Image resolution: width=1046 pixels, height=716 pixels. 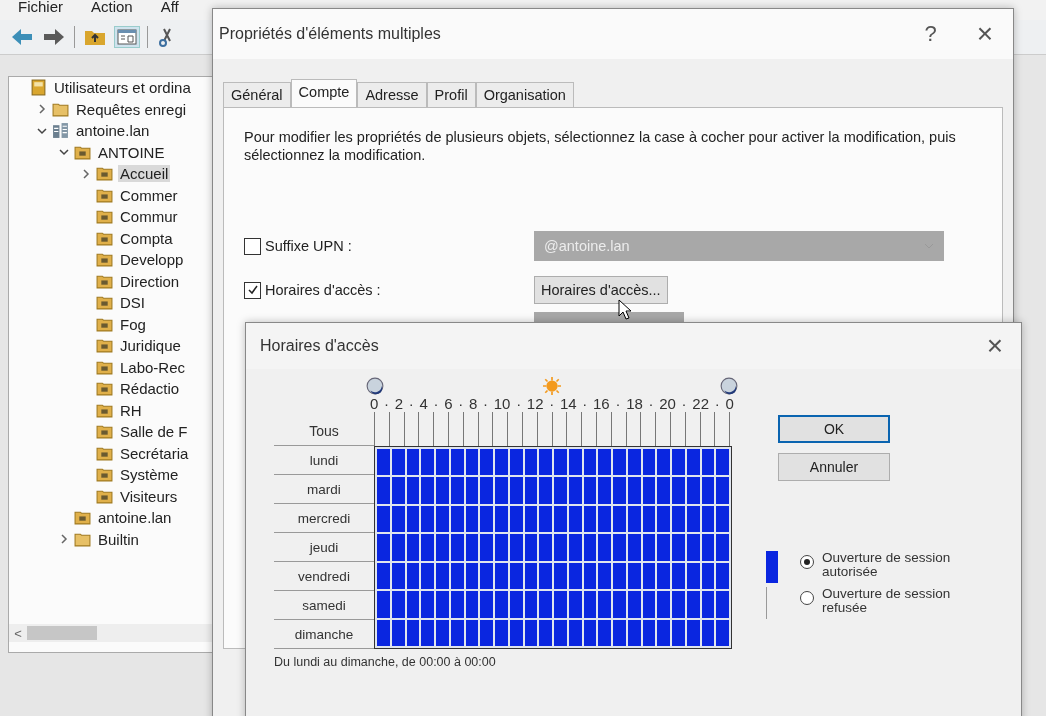 I want to click on checkbox, so click(x=252, y=246).